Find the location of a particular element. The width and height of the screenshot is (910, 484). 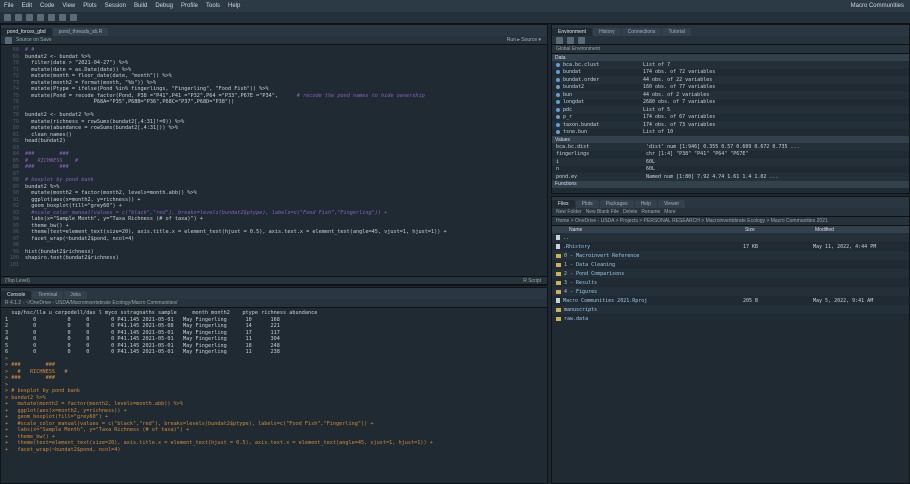

environment-data-row: bundat.order 44 obs. of 22 variables is located at coordinates (730, 80).